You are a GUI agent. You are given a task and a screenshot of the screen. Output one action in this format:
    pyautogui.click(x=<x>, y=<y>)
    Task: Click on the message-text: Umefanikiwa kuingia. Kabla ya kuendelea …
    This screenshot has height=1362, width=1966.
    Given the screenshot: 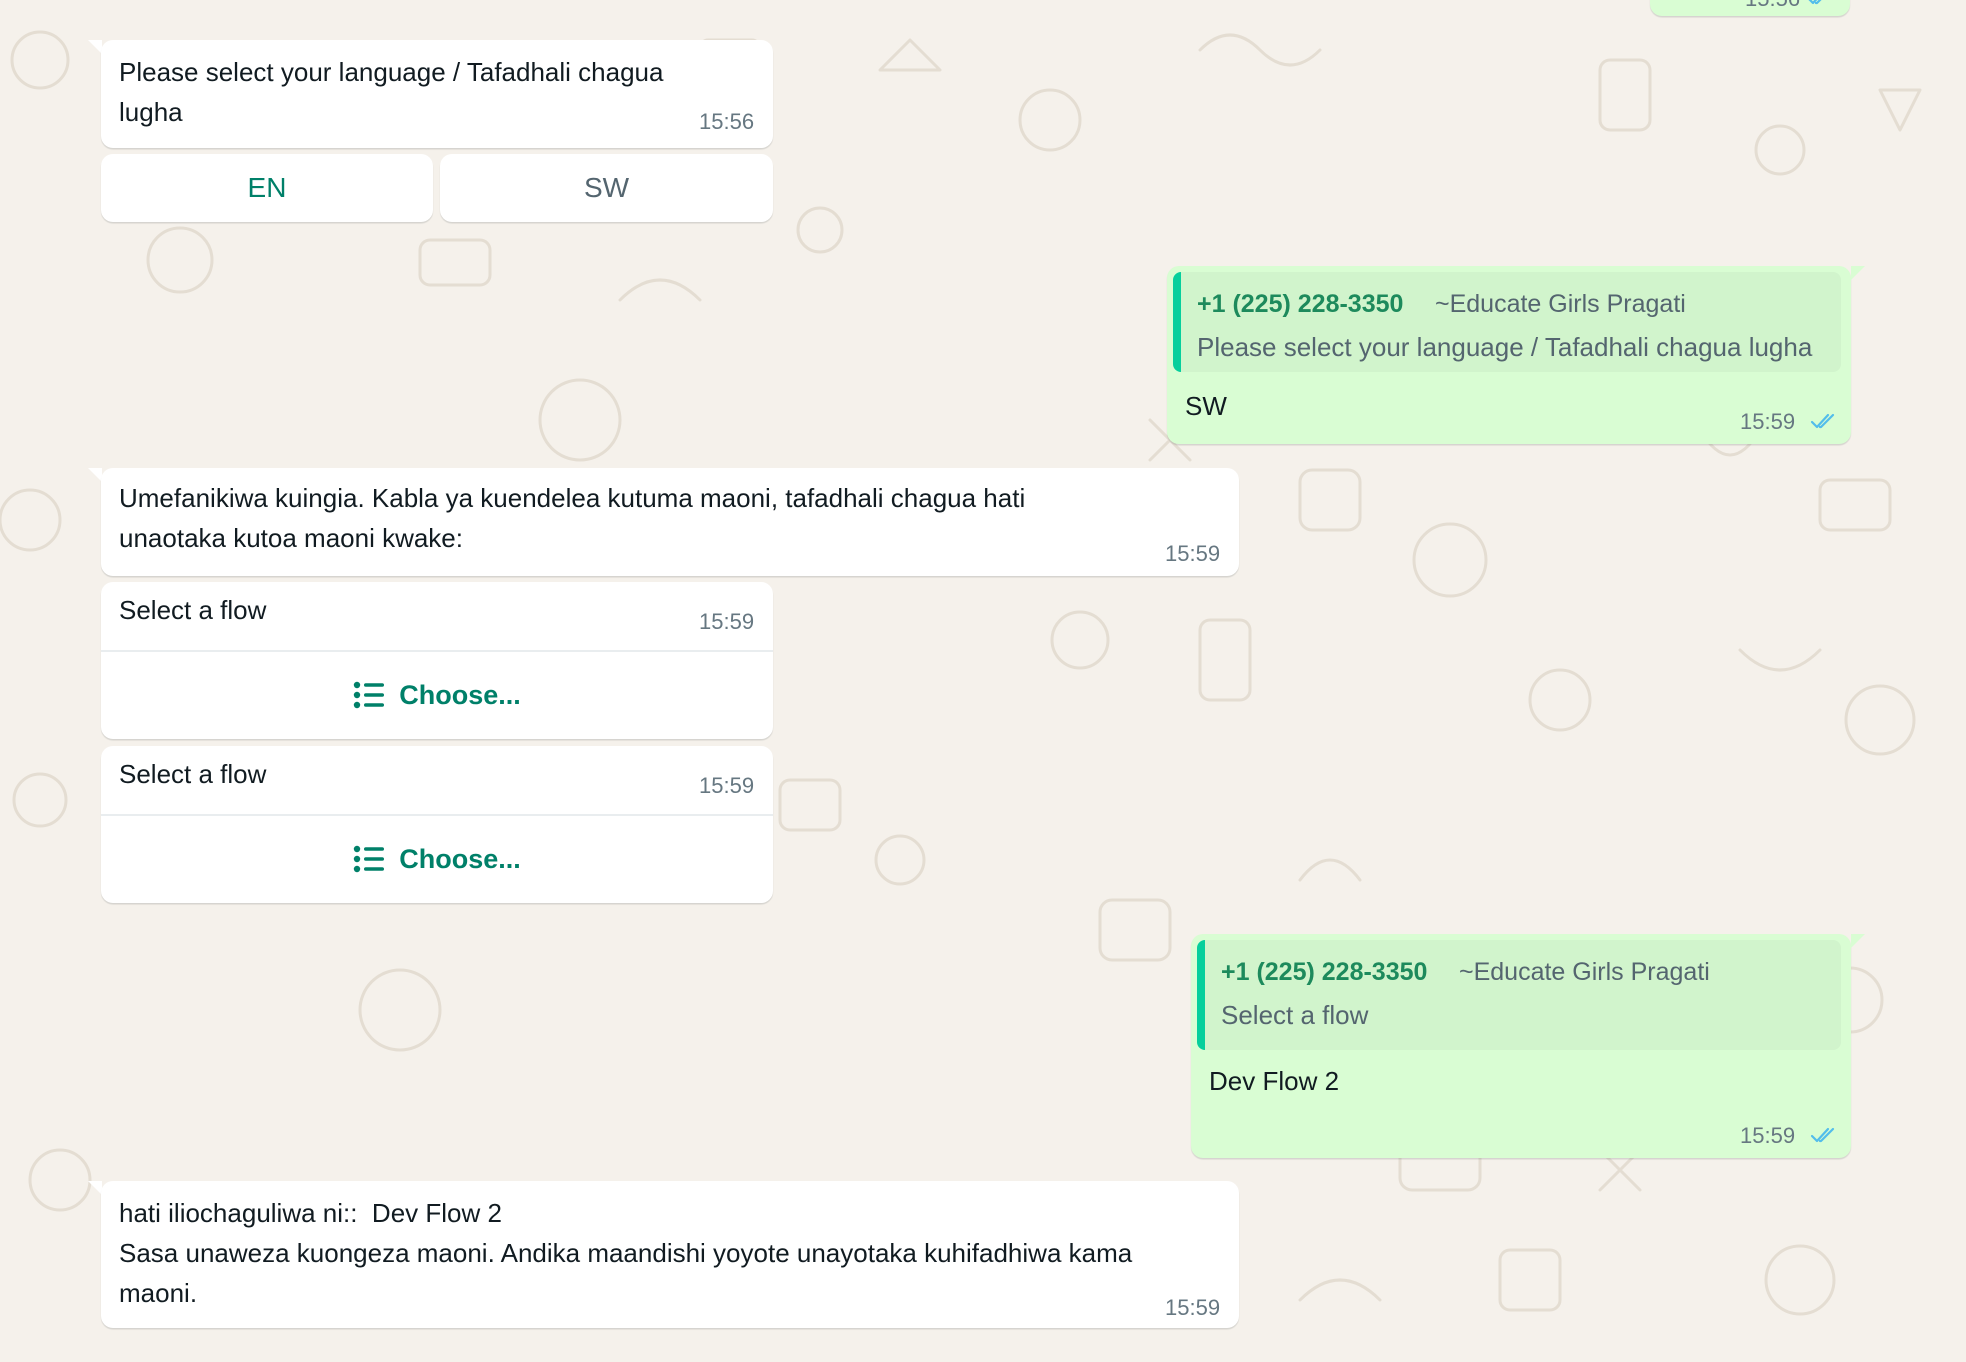 What is the action you would take?
    pyautogui.click(x=572, y=518)
    